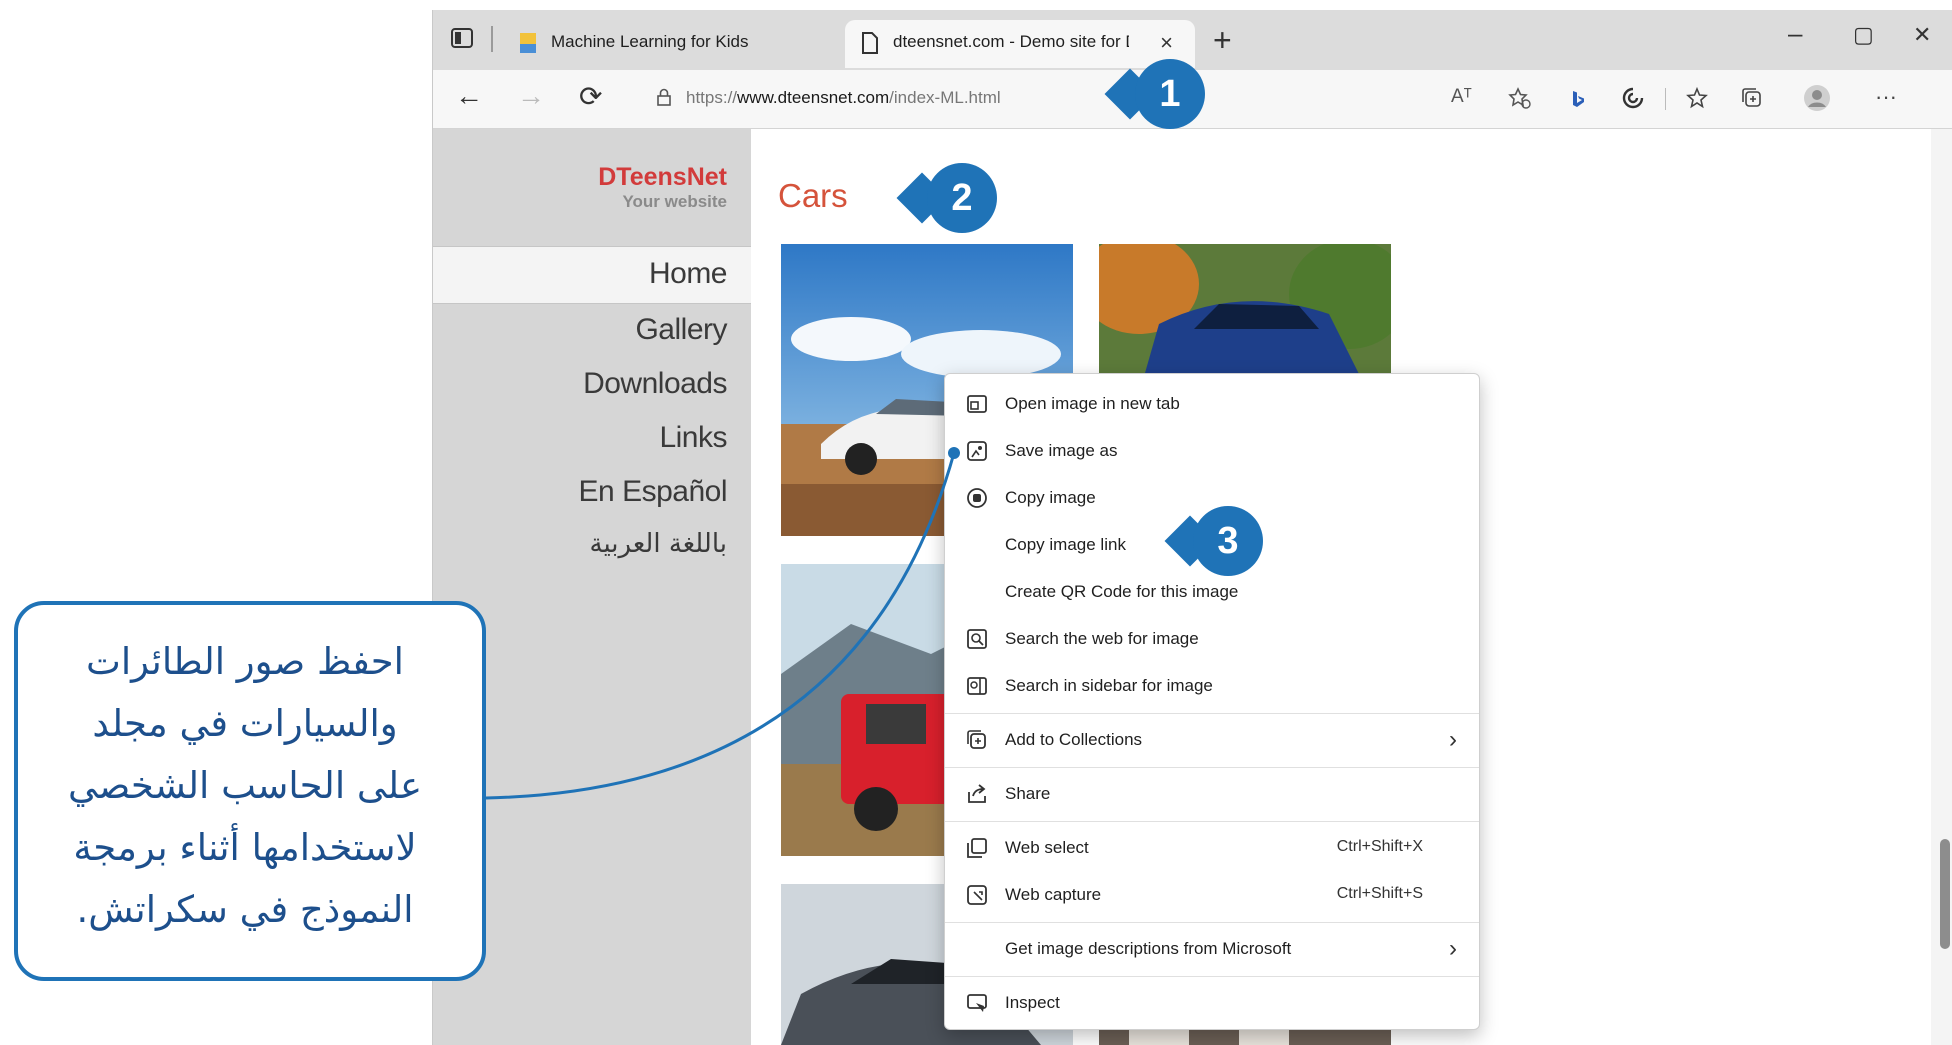 This screenshot has width=1952, height=1045. I want to click on tab-machine-learning: Machine Learning for Kids ×, so click(692, 44).